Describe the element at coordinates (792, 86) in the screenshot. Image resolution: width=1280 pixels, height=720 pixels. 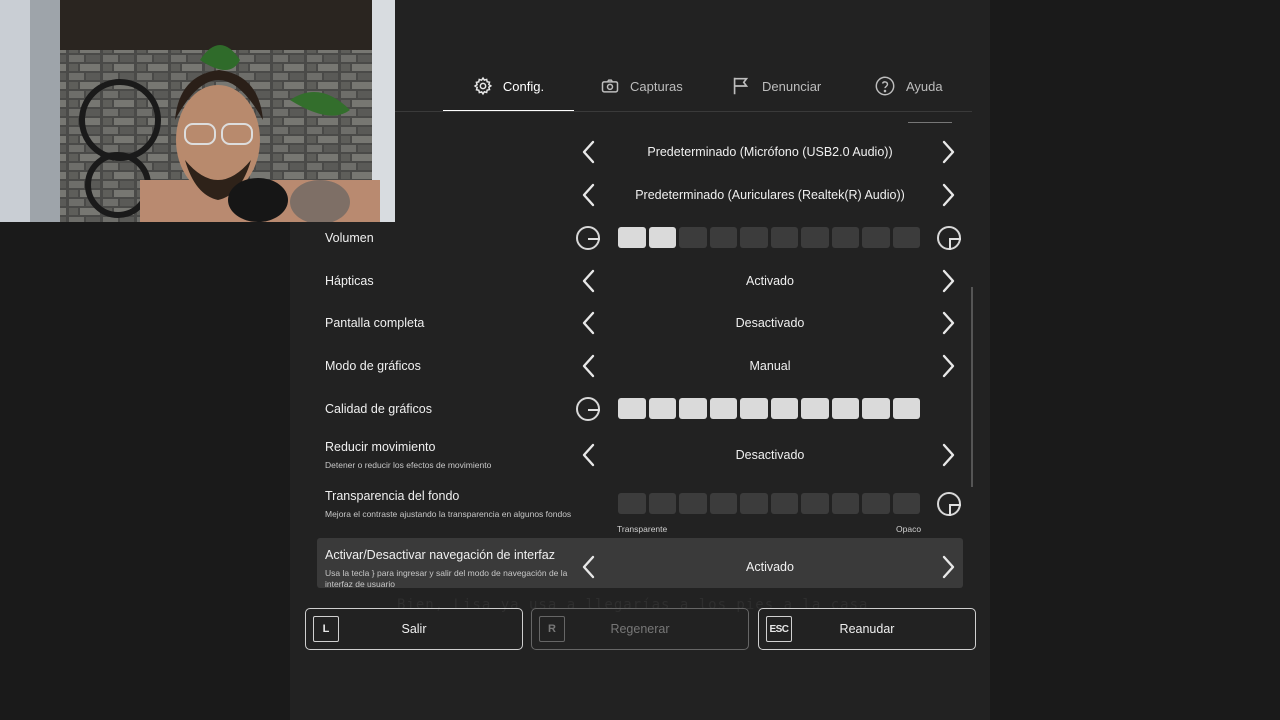
I see `tab-denunciar-label: Denunciar` at that location.